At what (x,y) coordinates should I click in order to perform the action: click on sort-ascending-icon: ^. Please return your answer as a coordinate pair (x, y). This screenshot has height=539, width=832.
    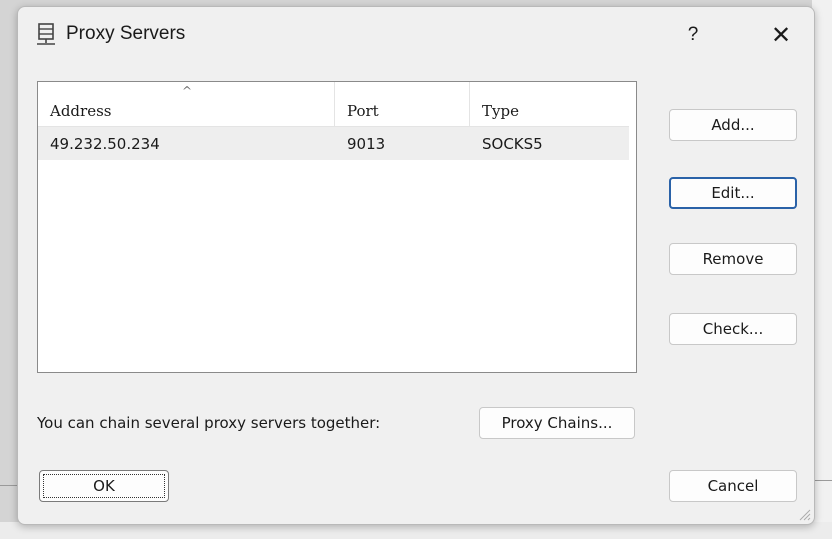
    Looking at the image, I should click on (187, 91).